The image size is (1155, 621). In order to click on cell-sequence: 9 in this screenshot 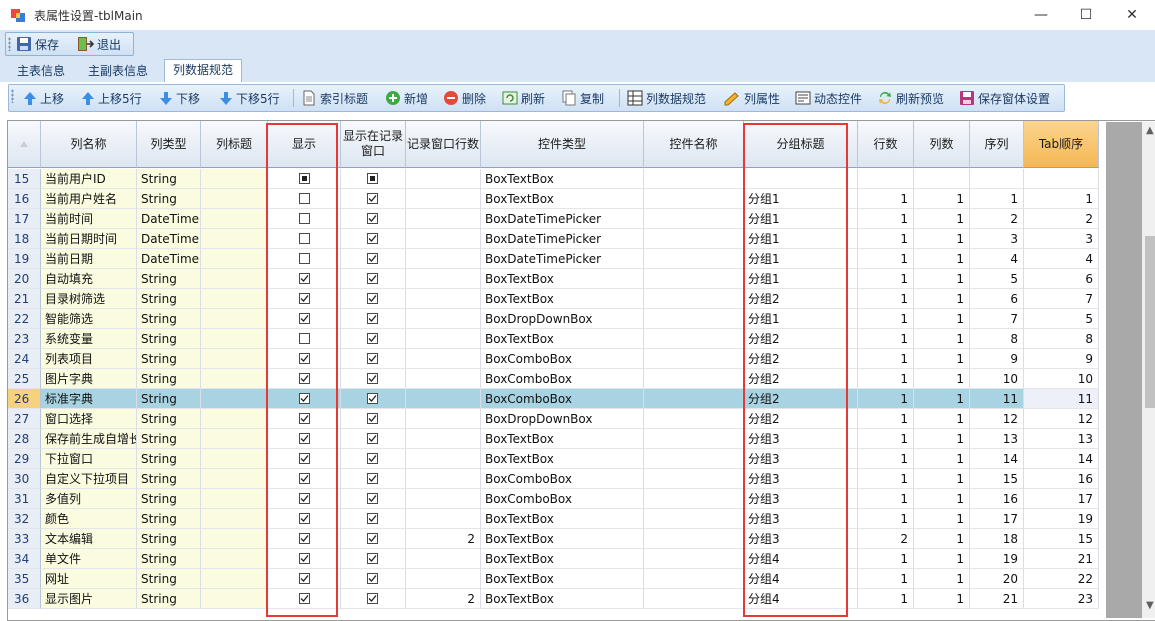, I will do `click(997, 359)`.